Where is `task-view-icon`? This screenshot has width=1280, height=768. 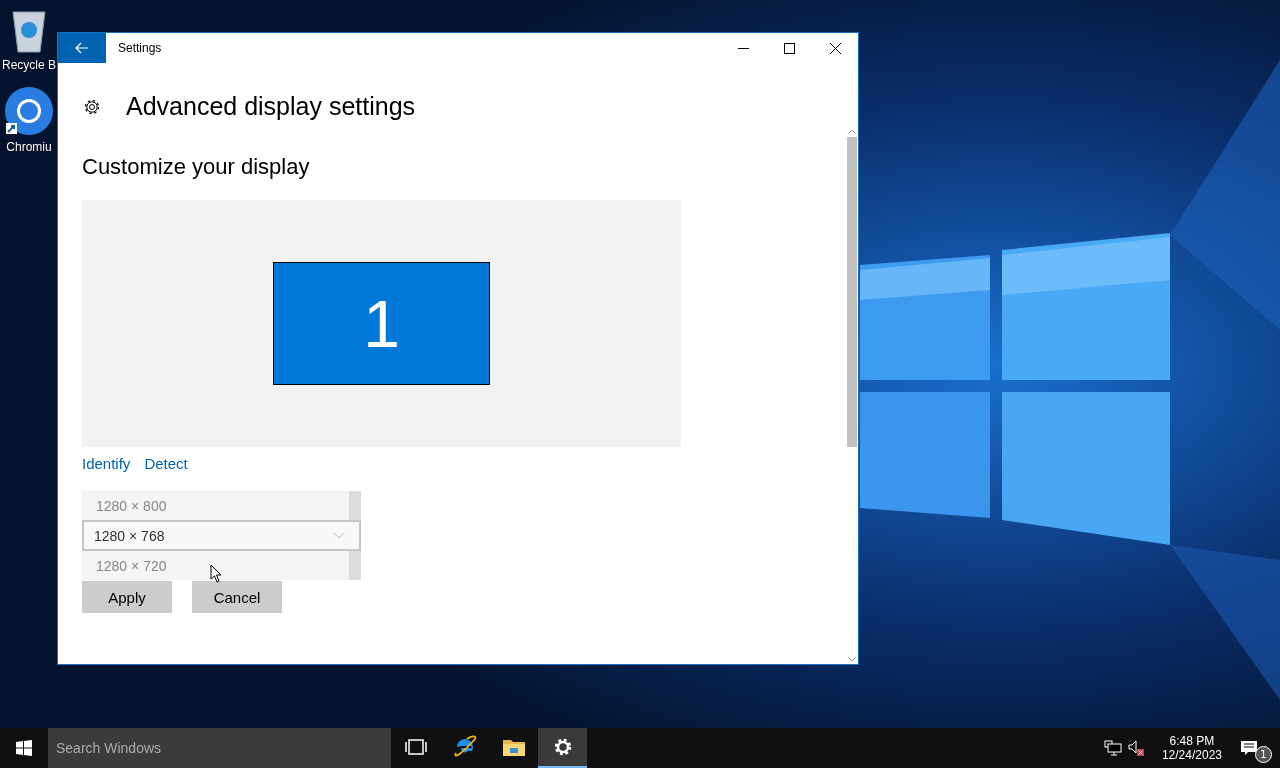
task-view-icon is located at coordinates (415, 747).